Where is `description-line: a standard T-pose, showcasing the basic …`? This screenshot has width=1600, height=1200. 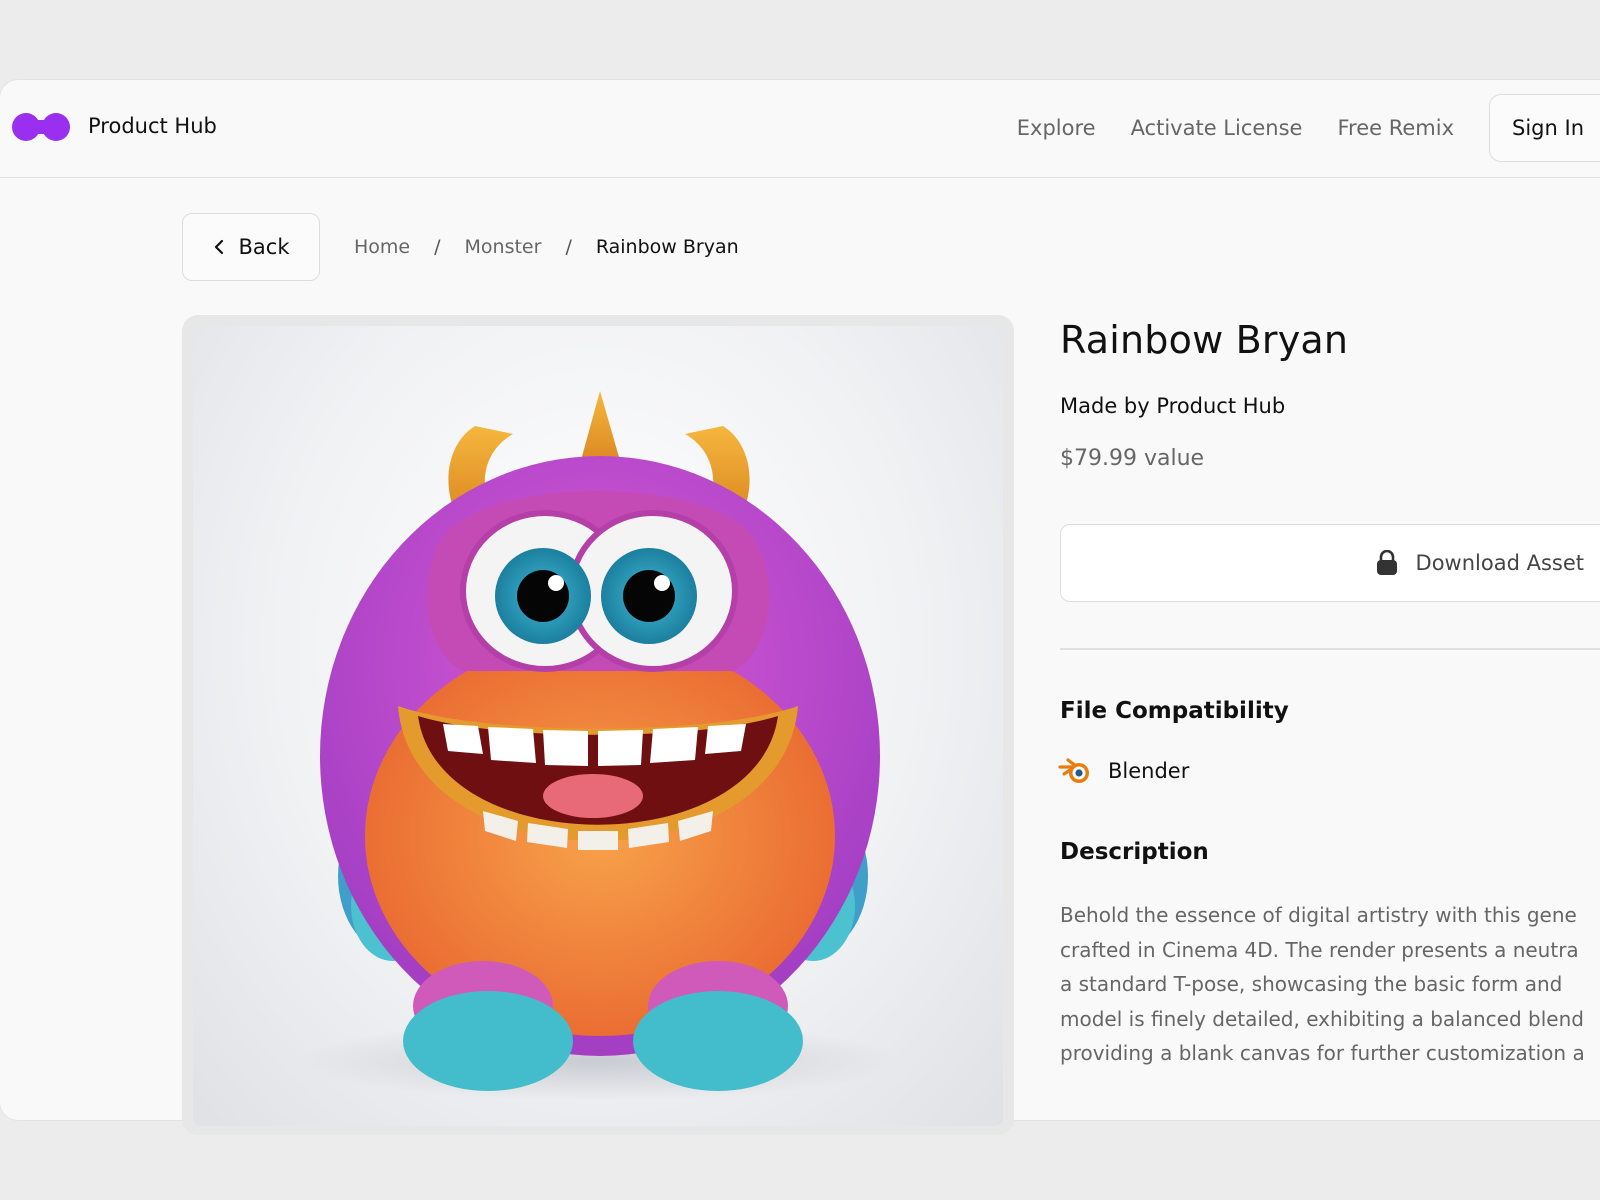 description-line: a standard T-pose, showcasing the basic … is located at coordinates (1311, 984).